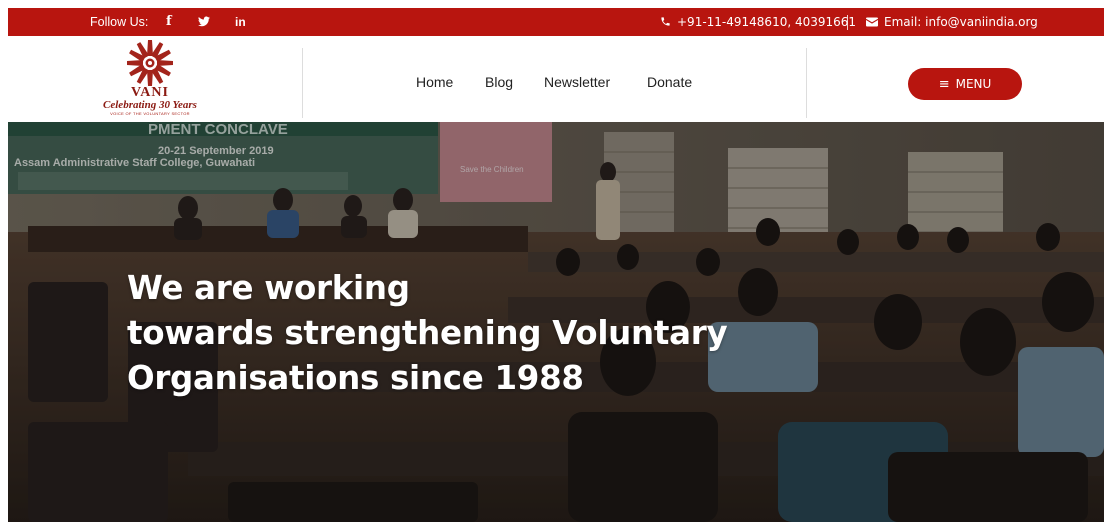  Describe the element at coordinates (302, 83) in the screenshot. I see `header-divider-left` at that location.